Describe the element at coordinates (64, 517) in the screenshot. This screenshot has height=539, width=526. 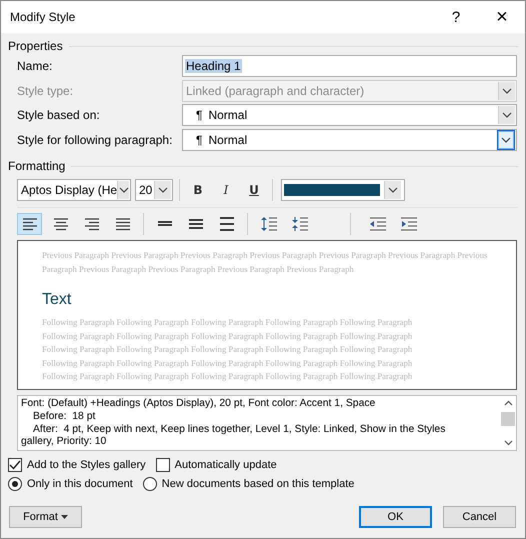
I see `caret-icon` at that location.